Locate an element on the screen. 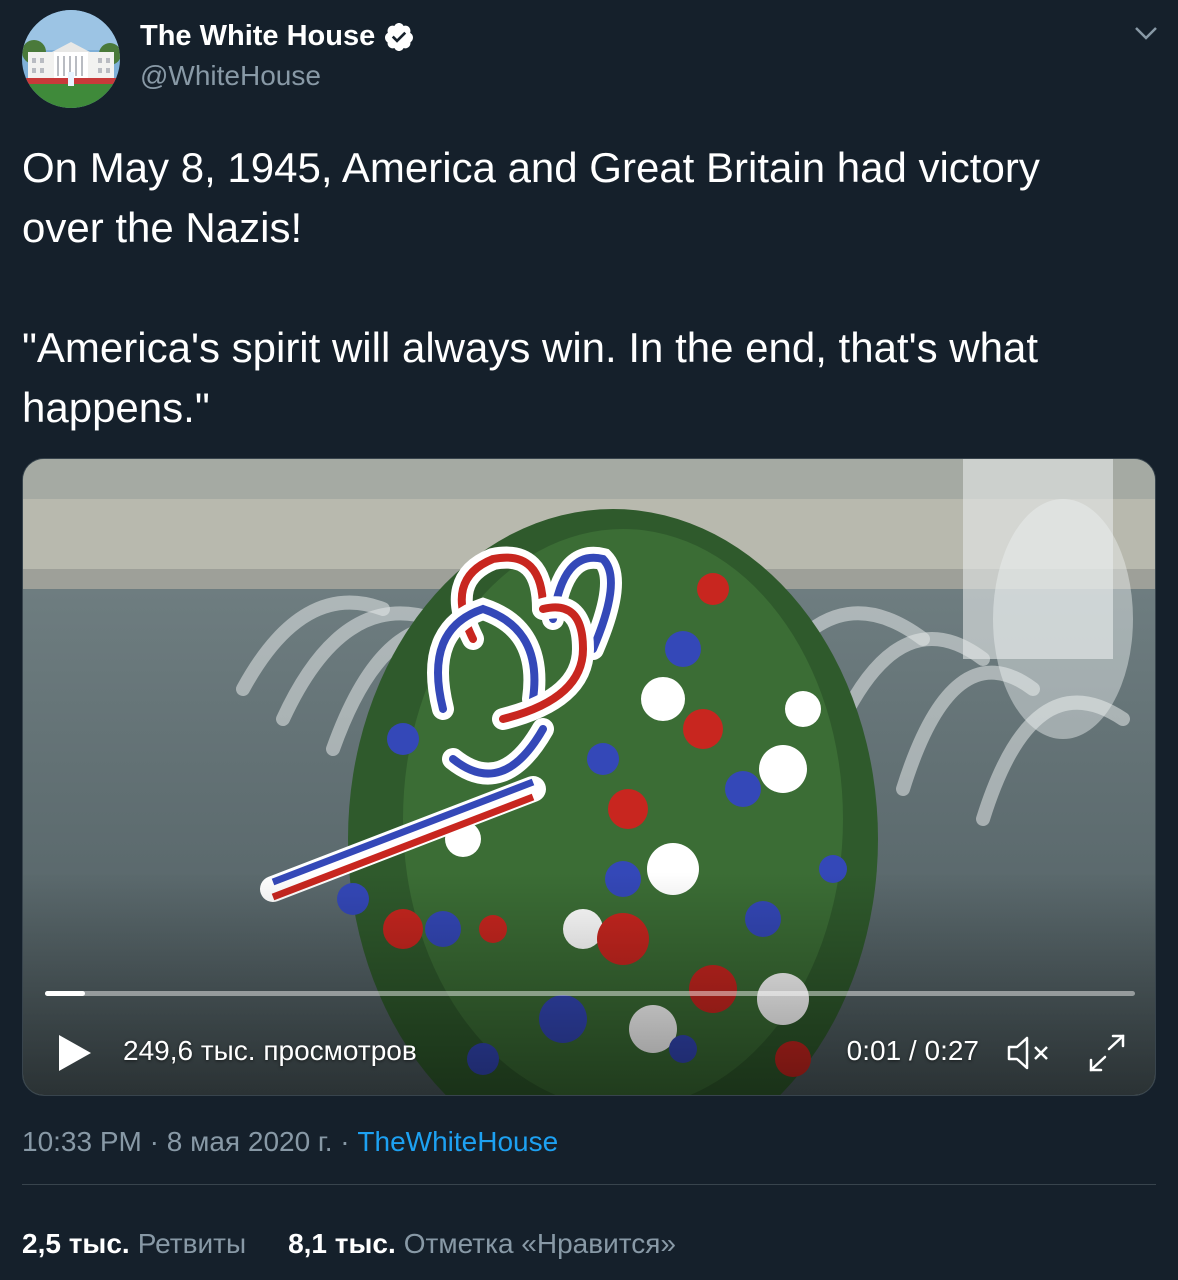 The width and height of the screenshot is (1178, 1280). mute-icon is located at coordinates (1030, 1053).